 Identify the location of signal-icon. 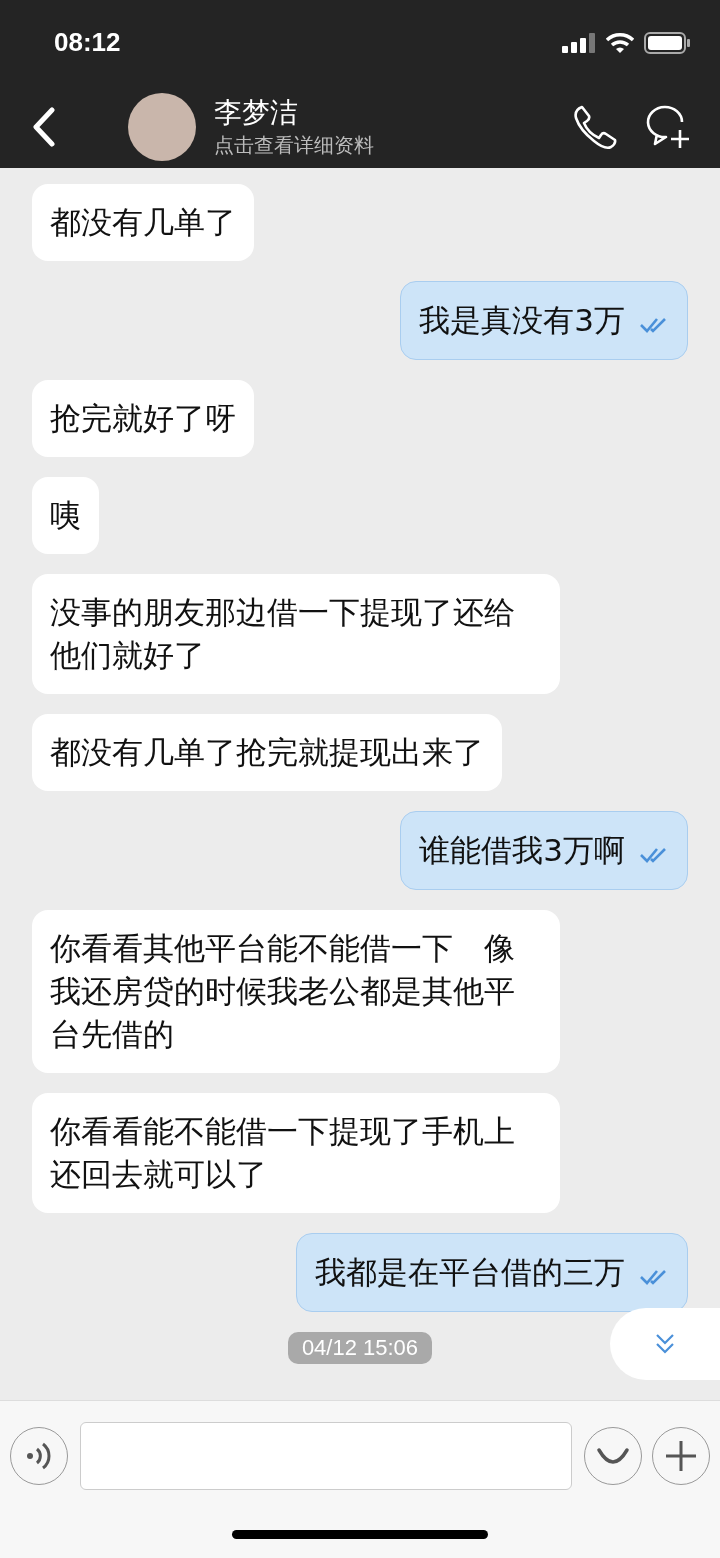
(579, 42).